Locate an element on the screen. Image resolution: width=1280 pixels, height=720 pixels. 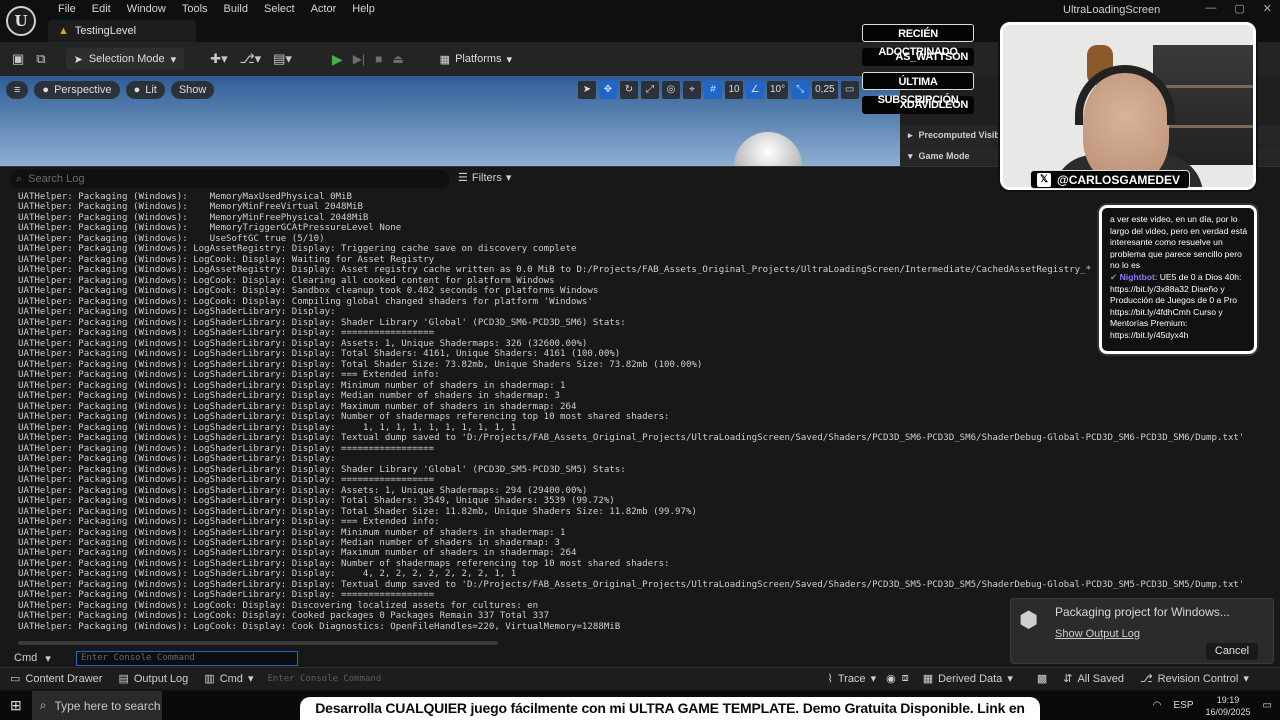
lit-button: ● Lit is located at coordinates (145, 90).